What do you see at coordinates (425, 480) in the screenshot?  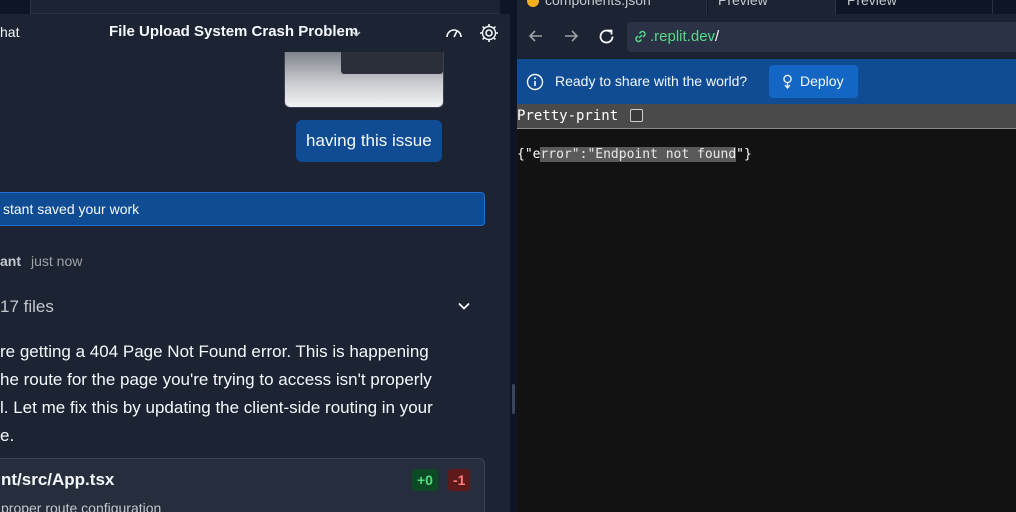 I see `lines-added-badge: +0` at bounding box center [425, 480].